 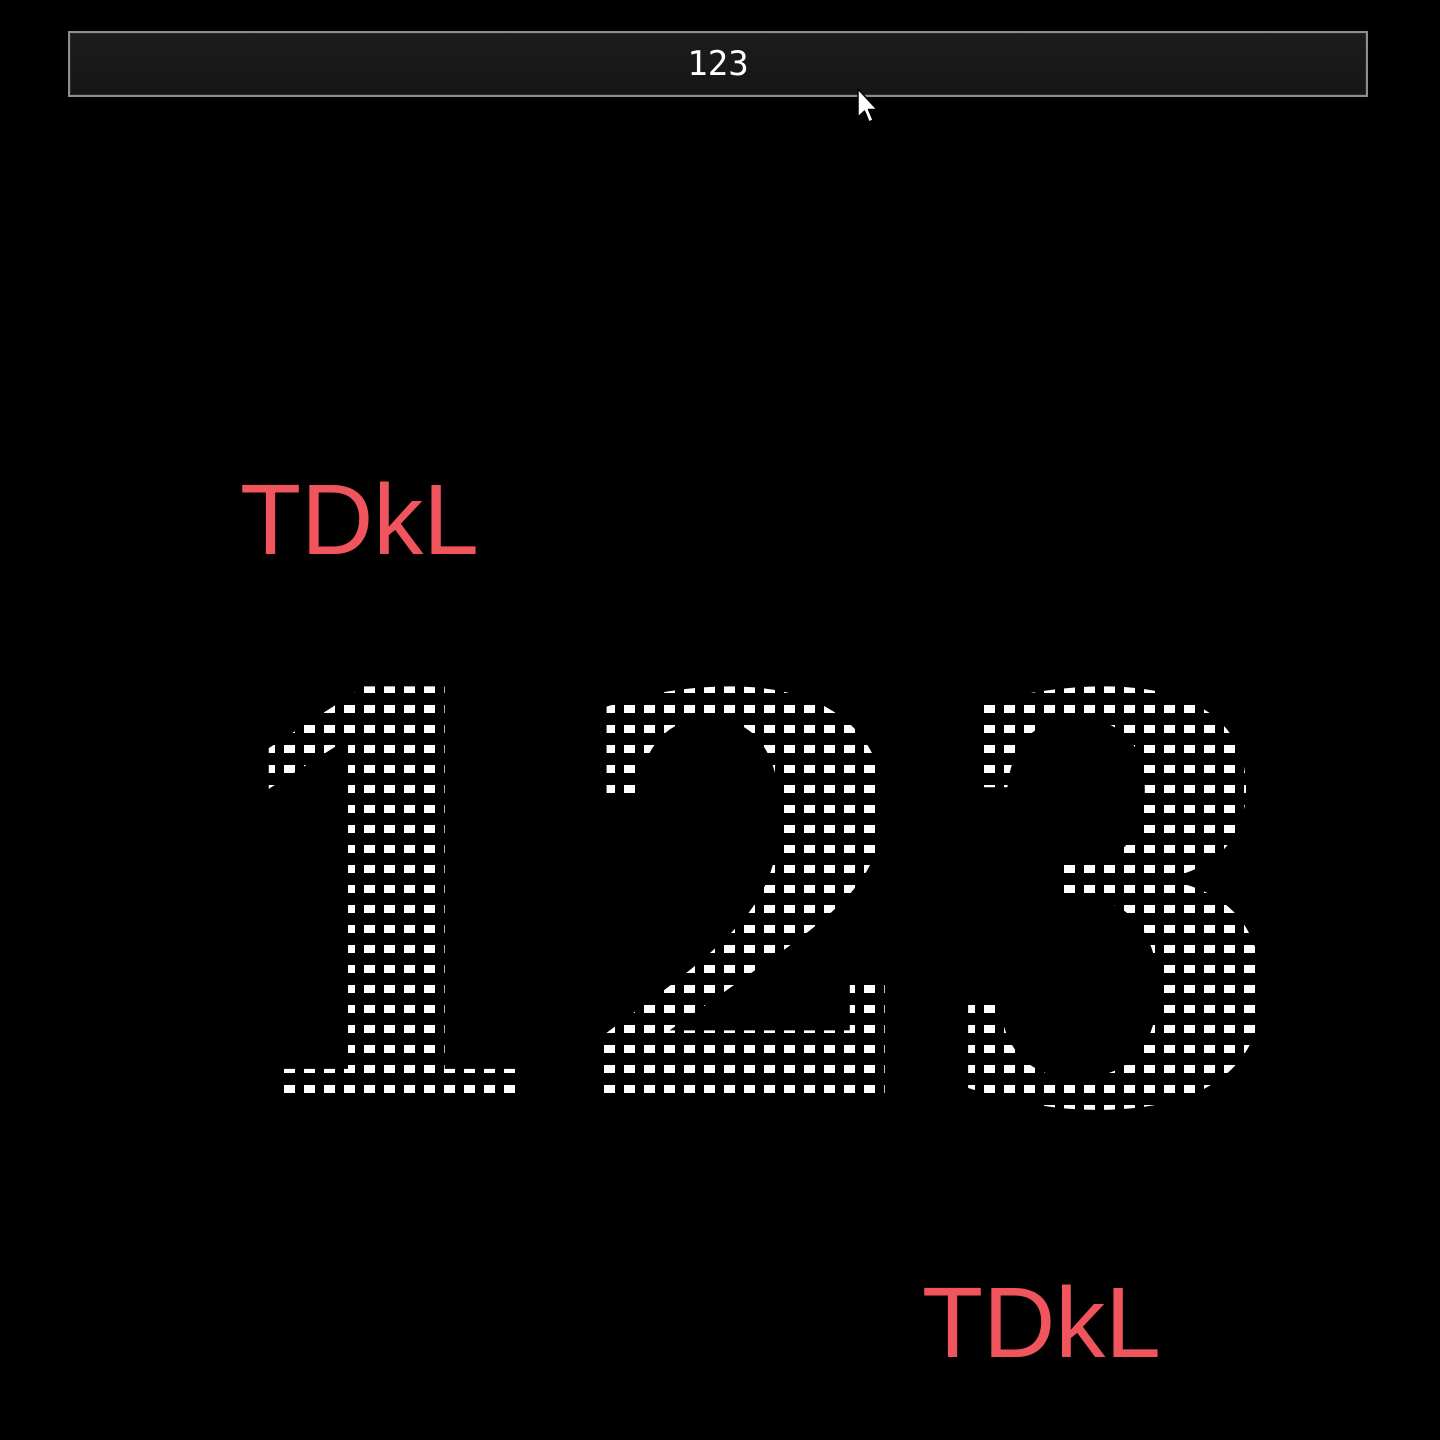 I want to click on text-input, so click(x=718, y=64).